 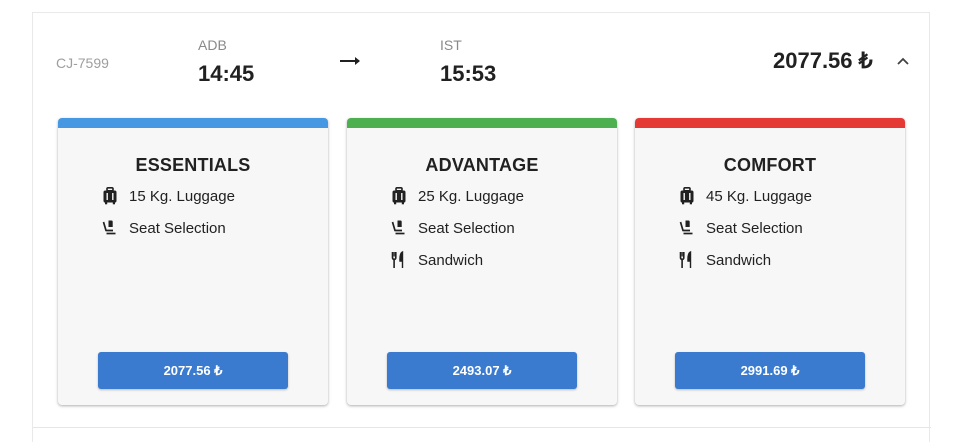 I want to click on feature-luggage: 45 Kg. Luggage, so click(x=745, y=196).